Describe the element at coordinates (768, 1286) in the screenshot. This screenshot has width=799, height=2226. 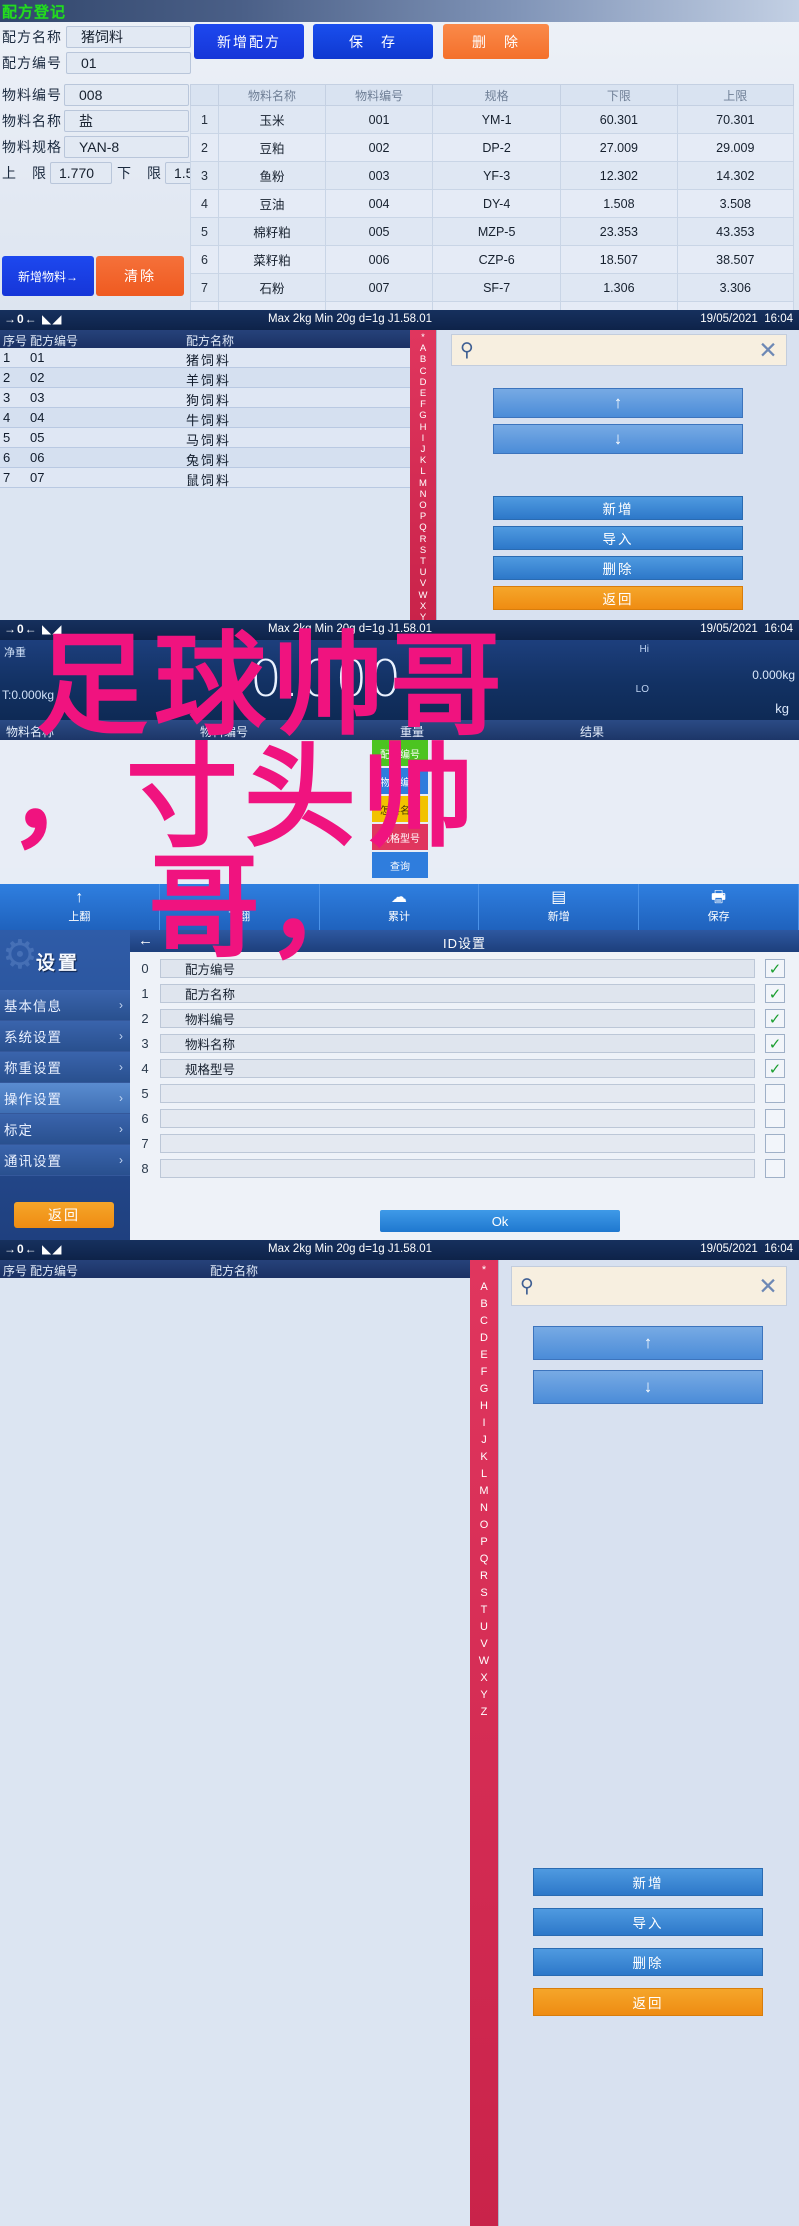
I see `close-icon-p5: ✕` at that location.